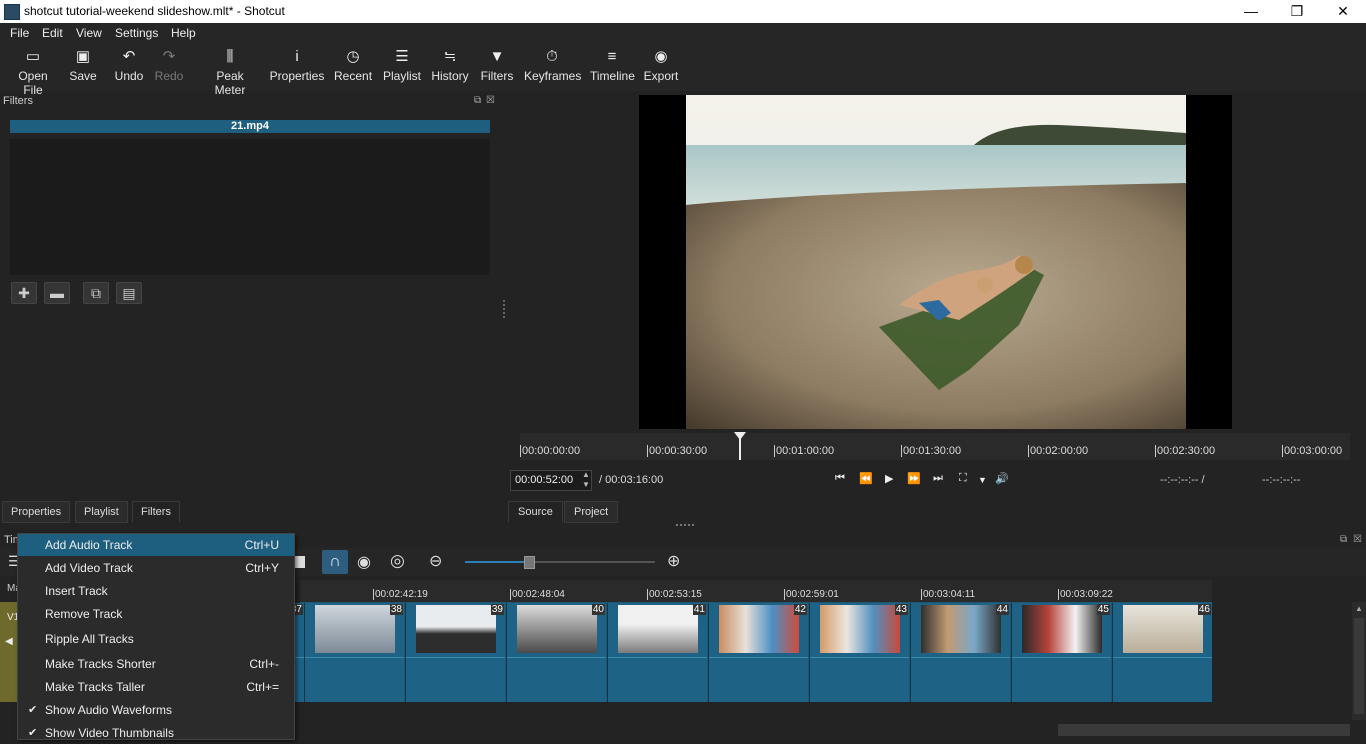 This screenshot has height=744, width=1366. What do you see at coordinates (18, 101) in the screenshot?
I see `filters-panel-title: Filters` at bounding box center [18, 101].